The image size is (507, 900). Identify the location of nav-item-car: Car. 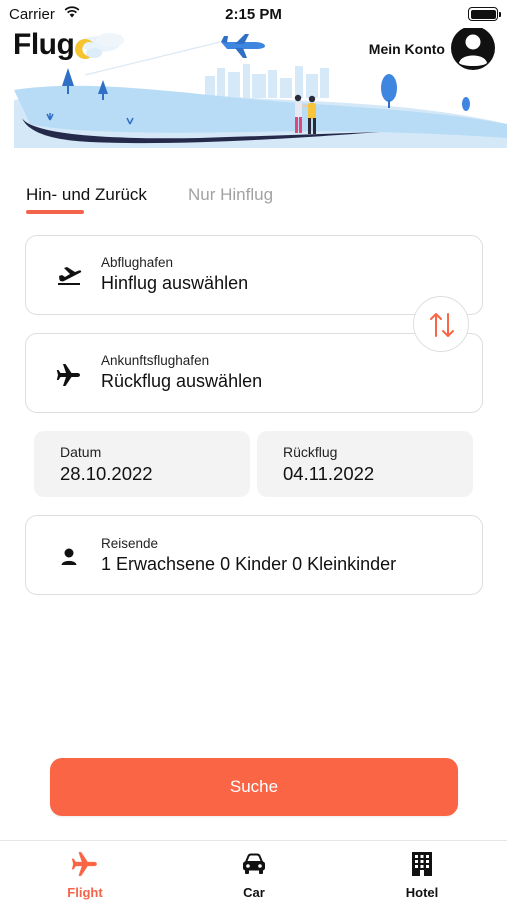
(254, 870).